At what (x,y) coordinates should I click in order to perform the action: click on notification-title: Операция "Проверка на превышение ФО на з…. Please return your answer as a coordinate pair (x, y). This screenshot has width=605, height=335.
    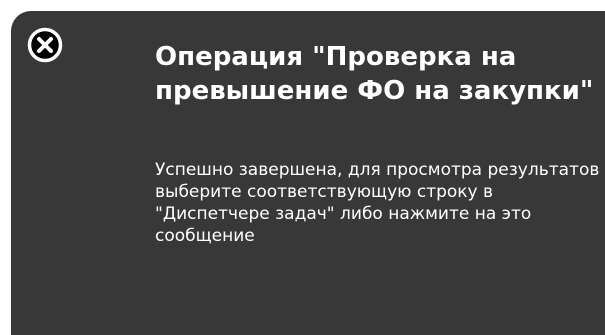
    Looking at the image, I should click on (374, 74).